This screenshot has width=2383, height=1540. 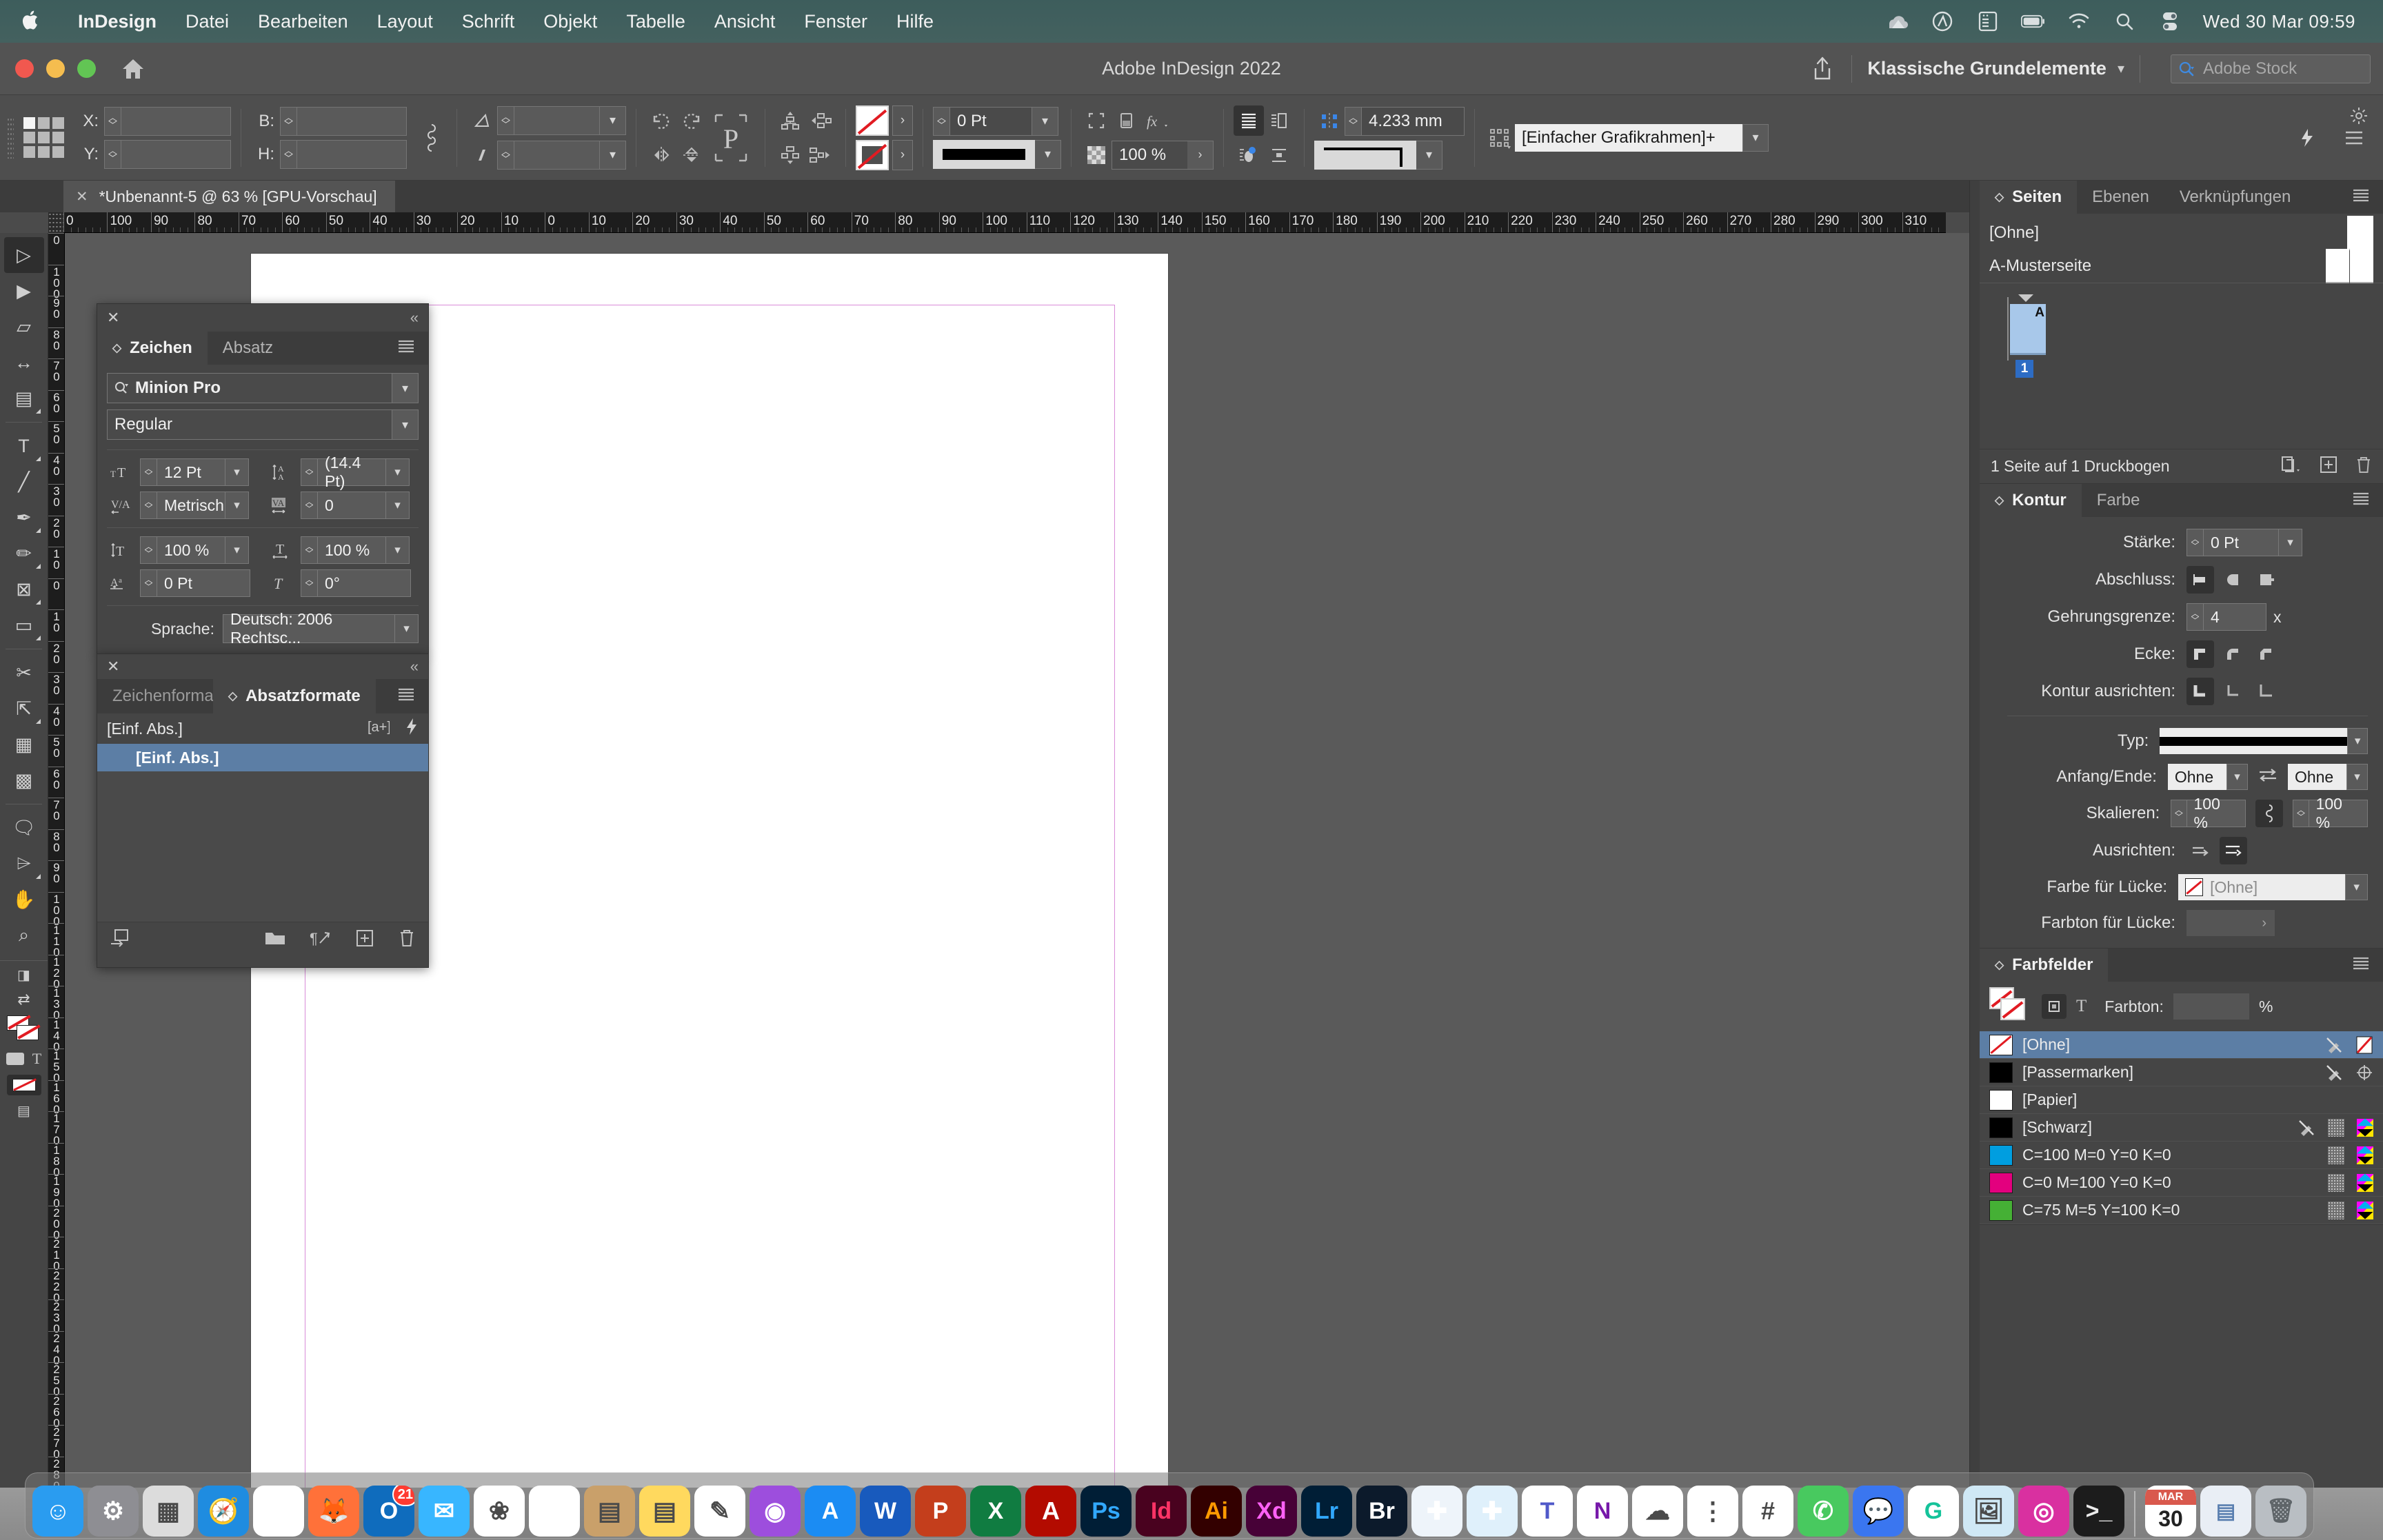 What do you see at coordinates (2124, 22) in the screenshot?
I see `spotlight-search-icon` at bounding box center [2124, 22].